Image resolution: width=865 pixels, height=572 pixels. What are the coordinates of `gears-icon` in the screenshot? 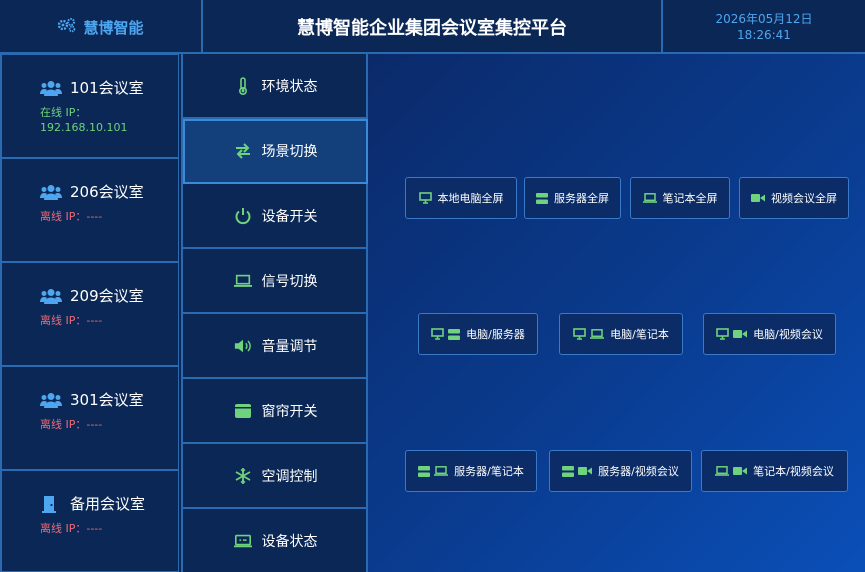 It's located at (67, 27).